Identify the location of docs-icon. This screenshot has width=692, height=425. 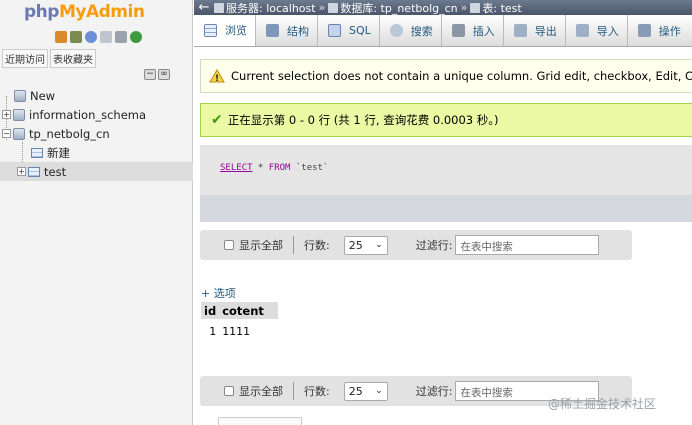
(106, 37).